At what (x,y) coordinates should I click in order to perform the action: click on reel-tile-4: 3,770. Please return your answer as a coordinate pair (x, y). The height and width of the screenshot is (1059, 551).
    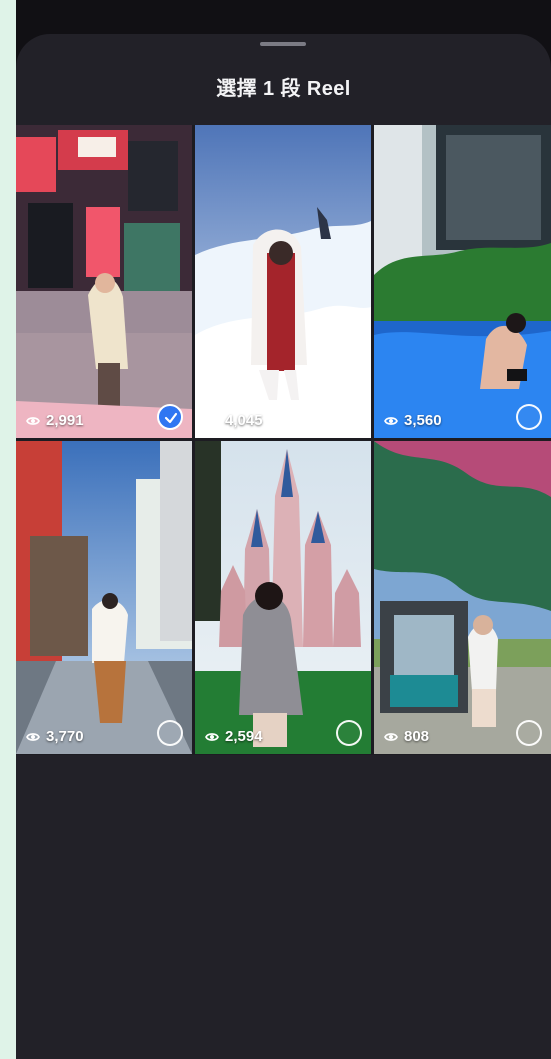
    Looking at the image, I should click on (104, 597).